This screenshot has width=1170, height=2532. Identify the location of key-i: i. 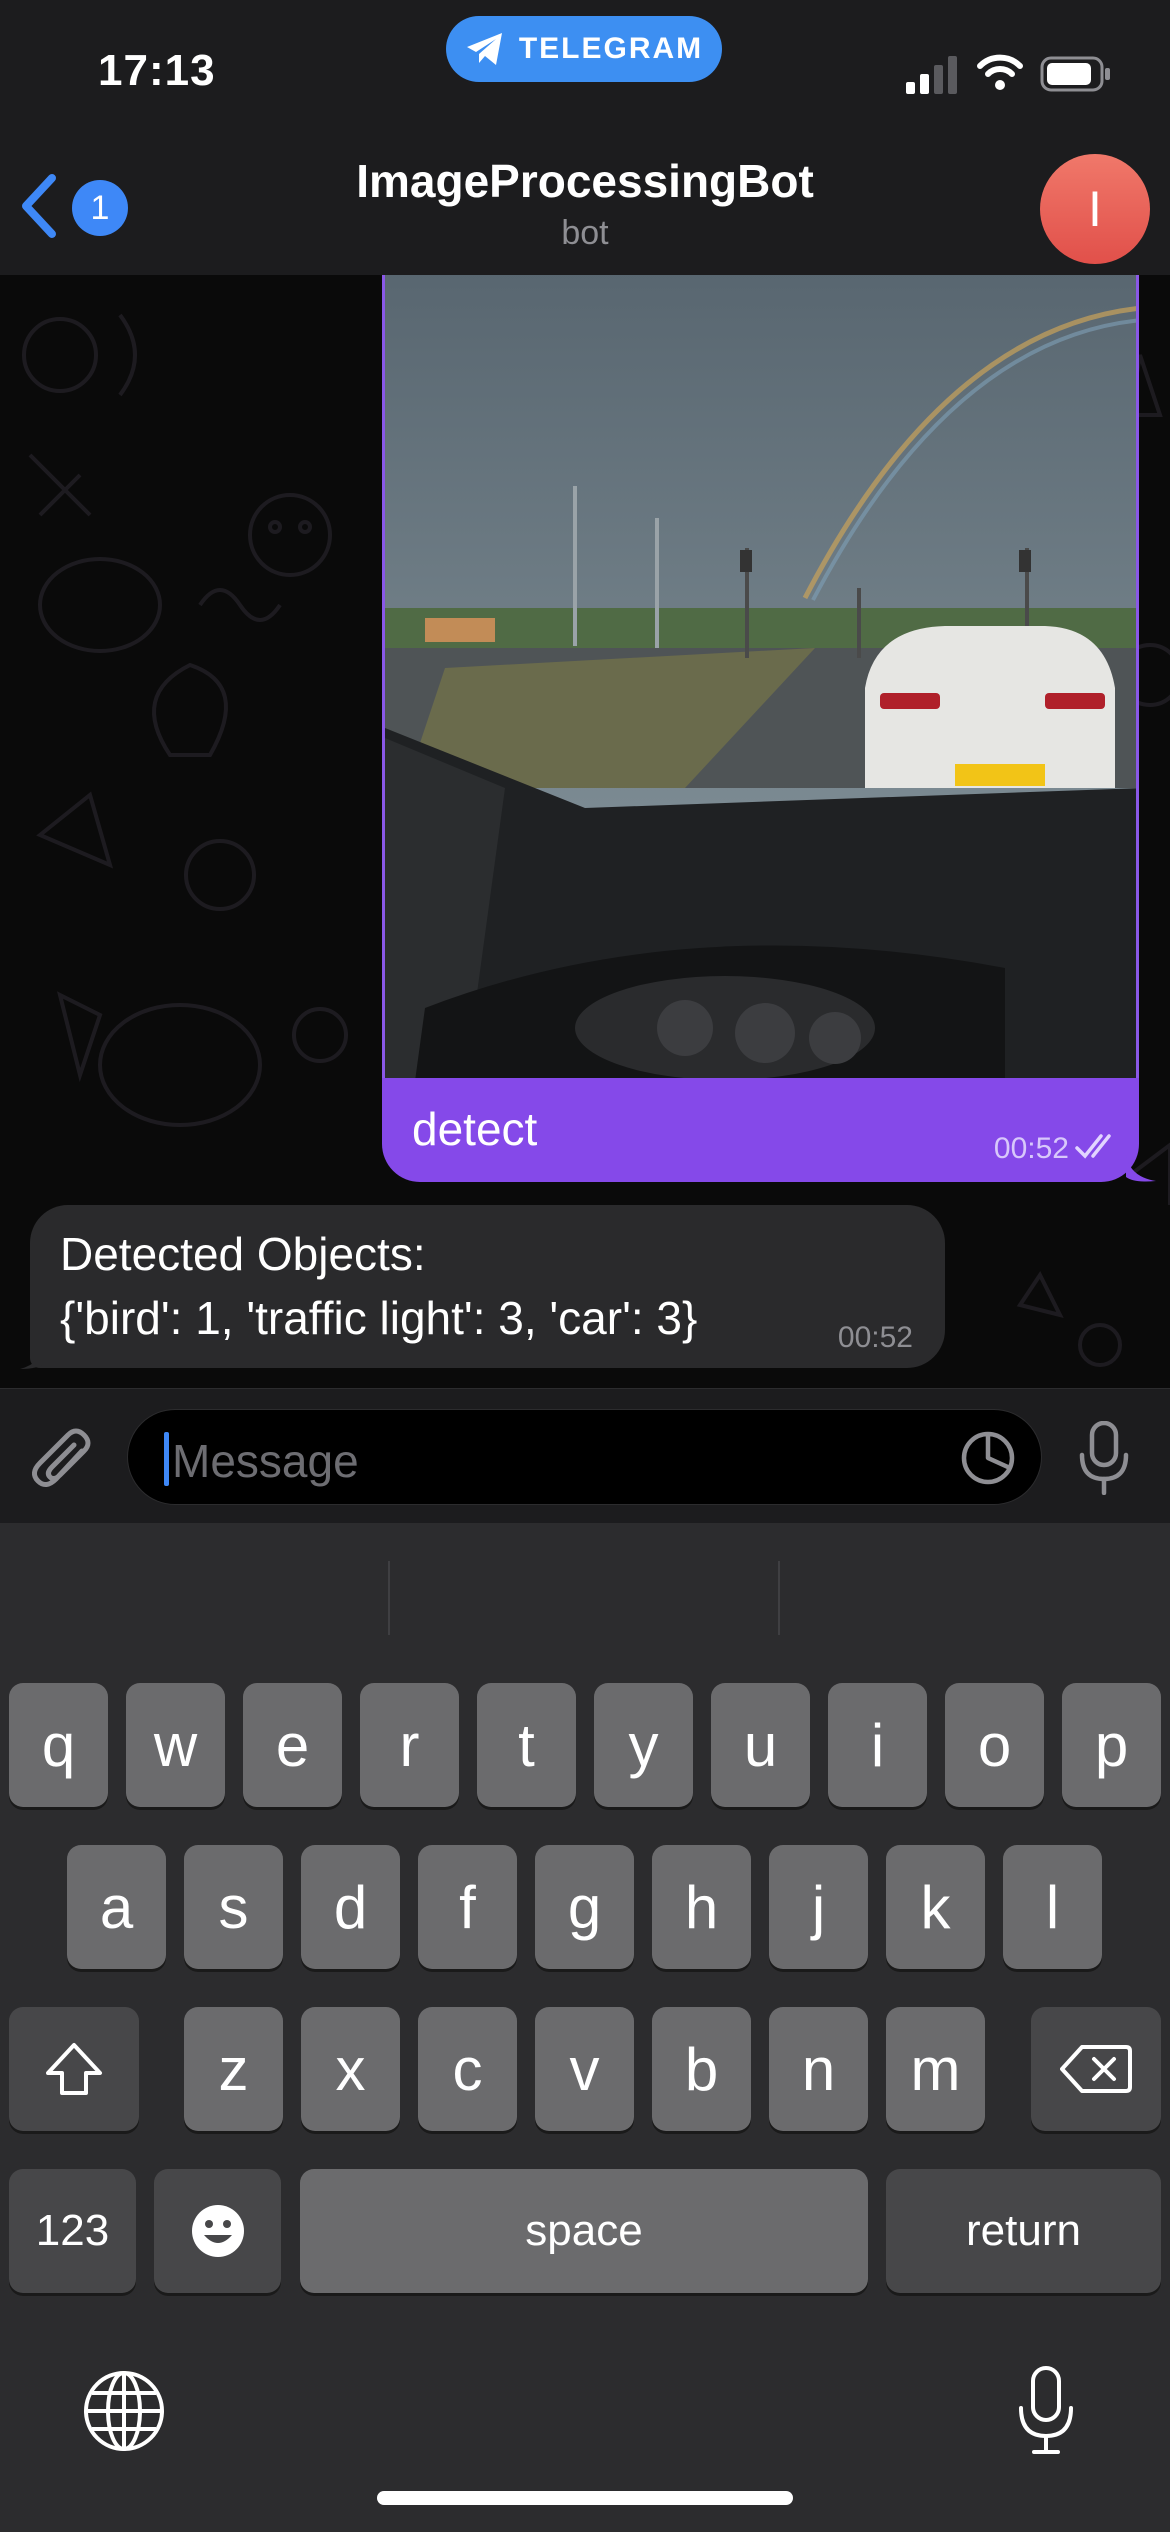
(877, 1745).